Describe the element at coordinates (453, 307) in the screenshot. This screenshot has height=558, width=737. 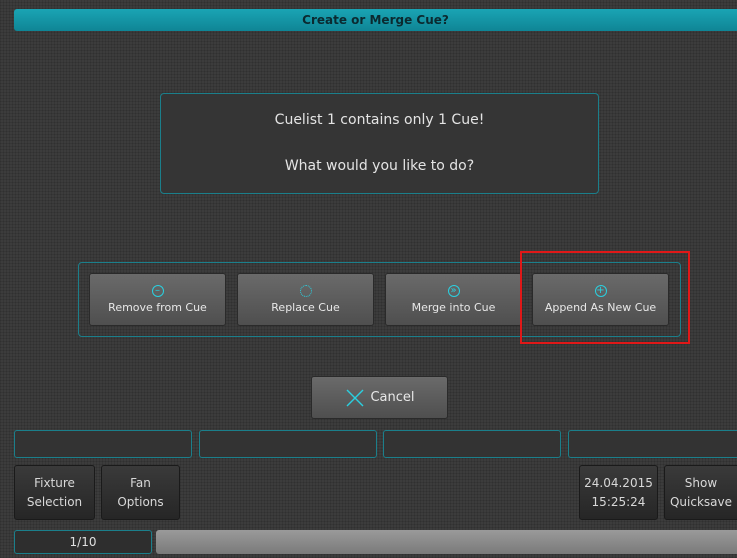
I see `merge-into-cue-label: Merge into Cue` at that location.